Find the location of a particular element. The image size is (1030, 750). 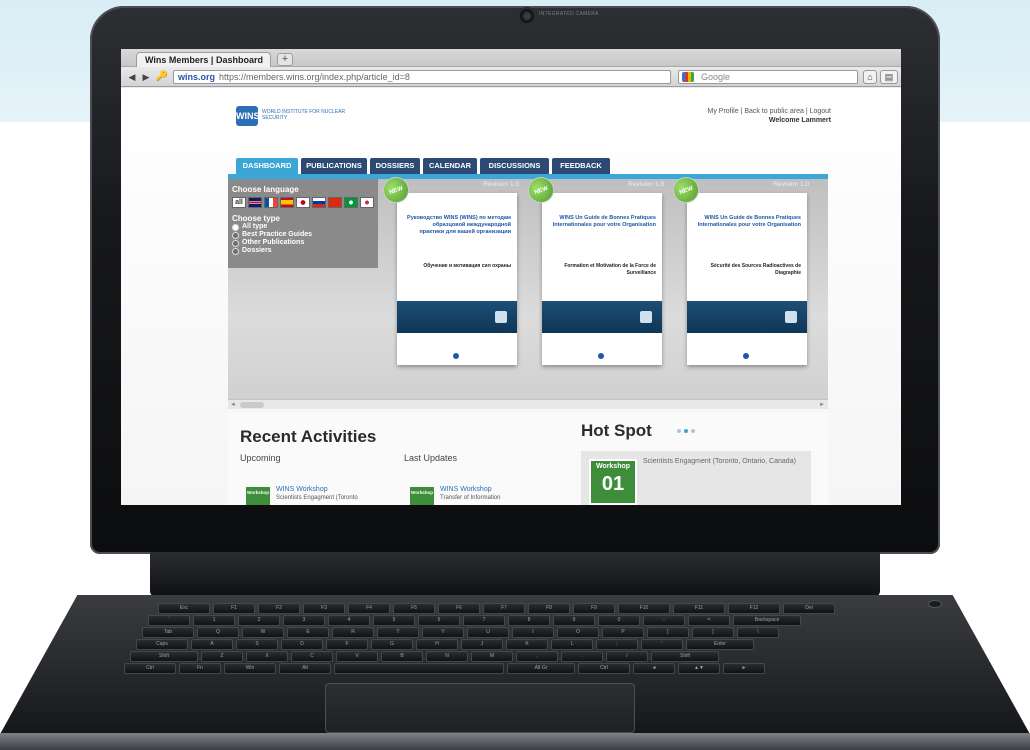

keyboard-key: G is located at coordinates (392, 644).